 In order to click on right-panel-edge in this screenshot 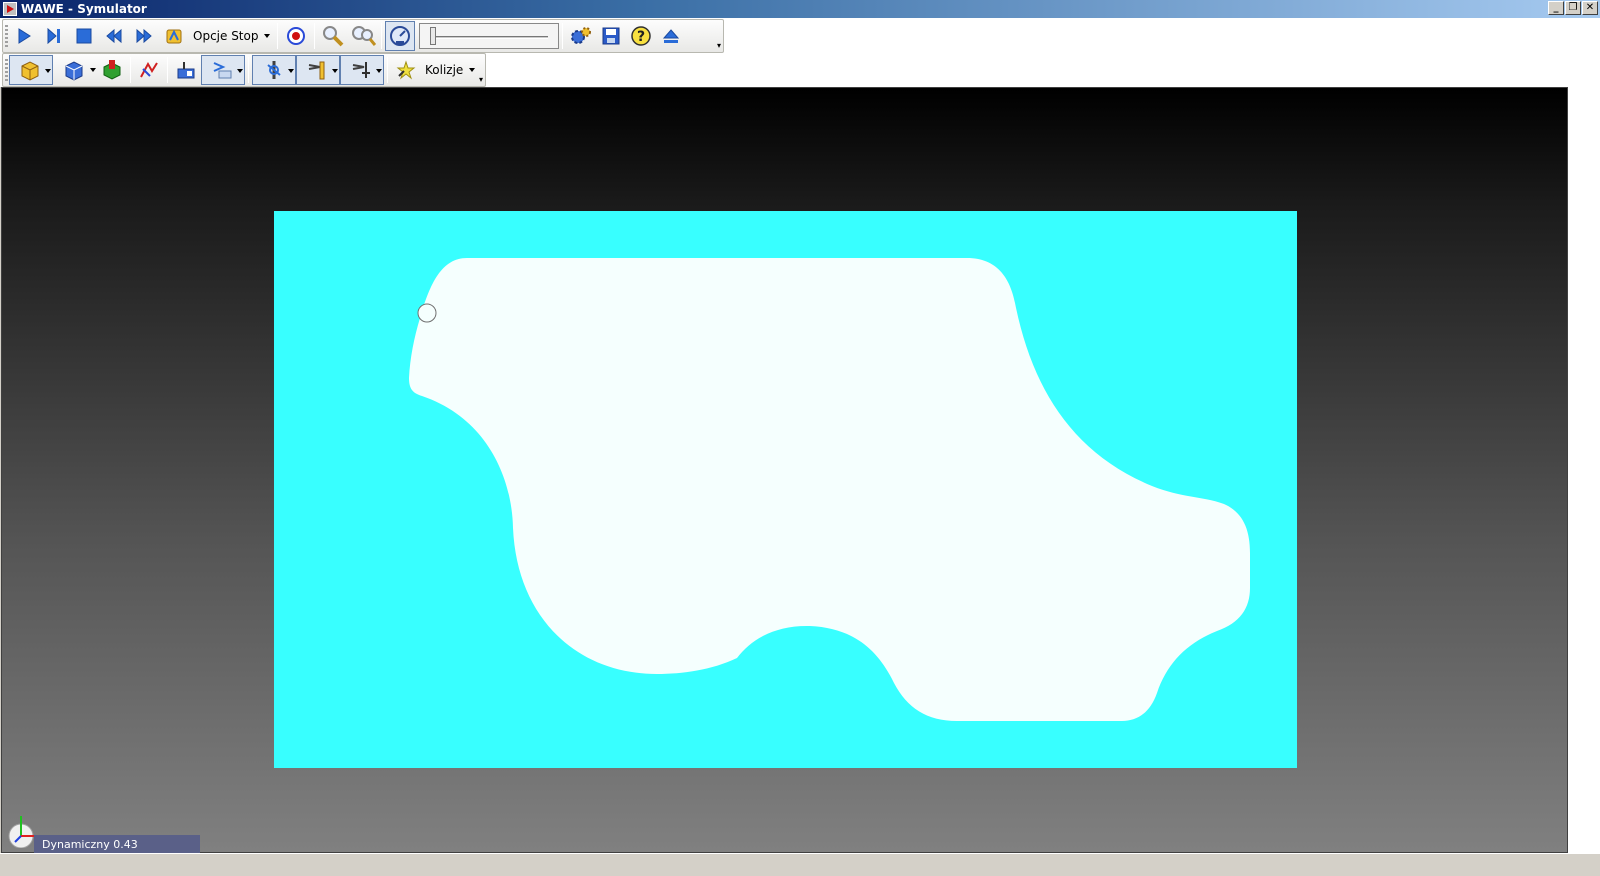, I will do `click(1584, 470)`.